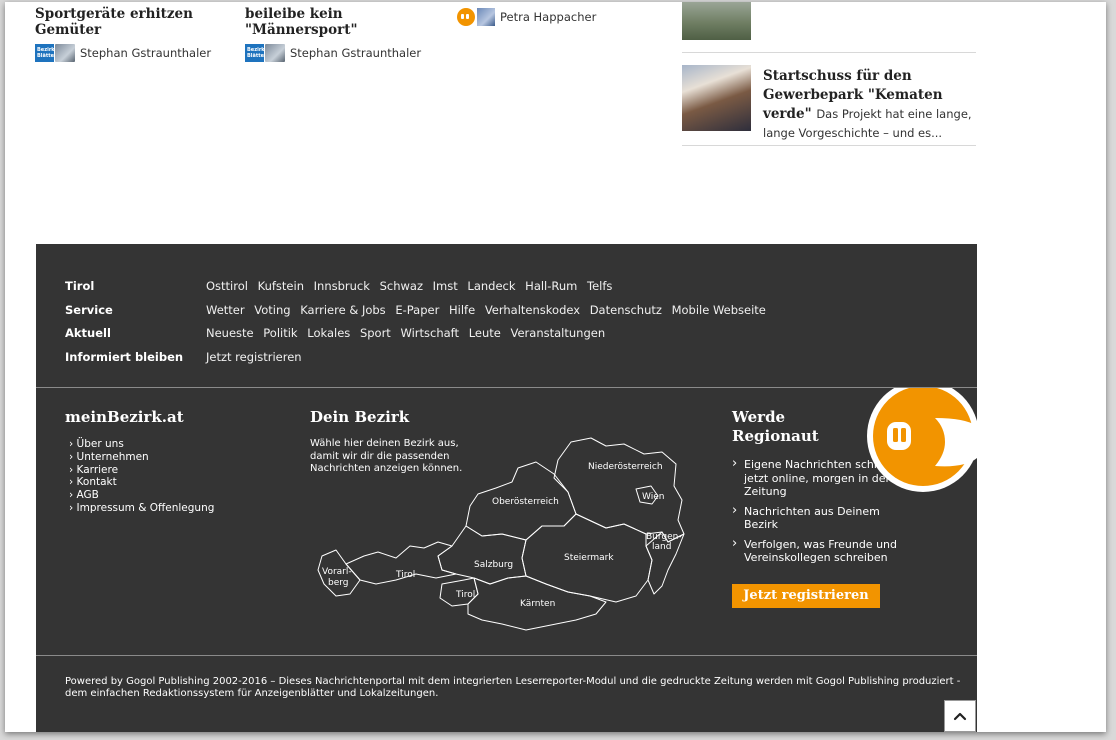 The image size is (1116, 740). Describe the element at coordinates (342, 310) in the screenshot. I see `nav-link-karriere-jobs: Karriere & Jobs` at that location.